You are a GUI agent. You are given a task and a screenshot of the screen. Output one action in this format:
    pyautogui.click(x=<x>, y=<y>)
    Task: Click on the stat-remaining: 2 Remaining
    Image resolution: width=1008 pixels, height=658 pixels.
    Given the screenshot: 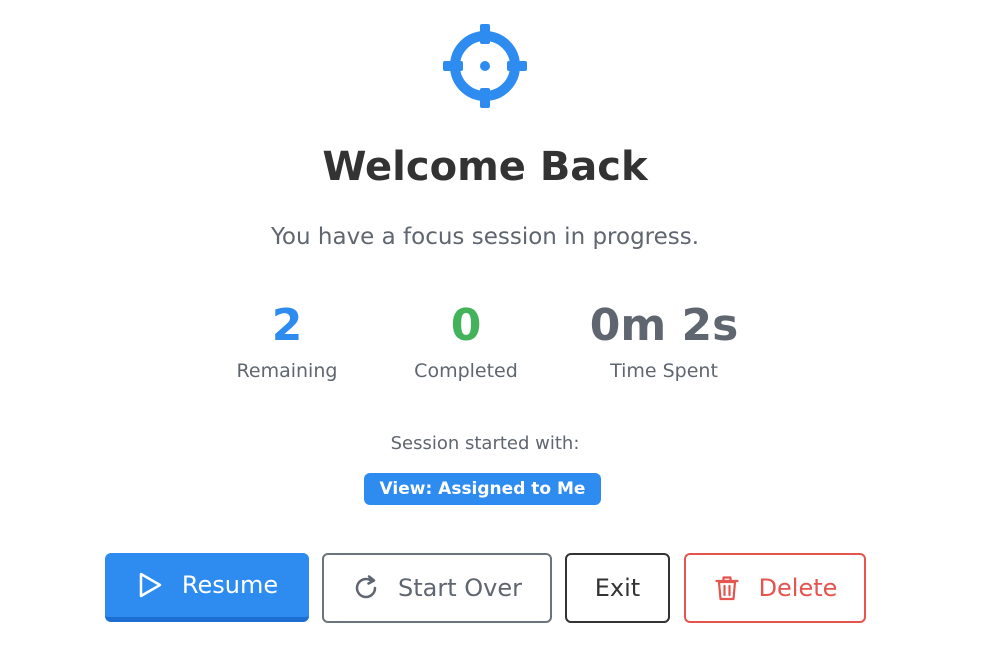 What is the action you would take?
    pyautogui.click(x=287, y=341)
    